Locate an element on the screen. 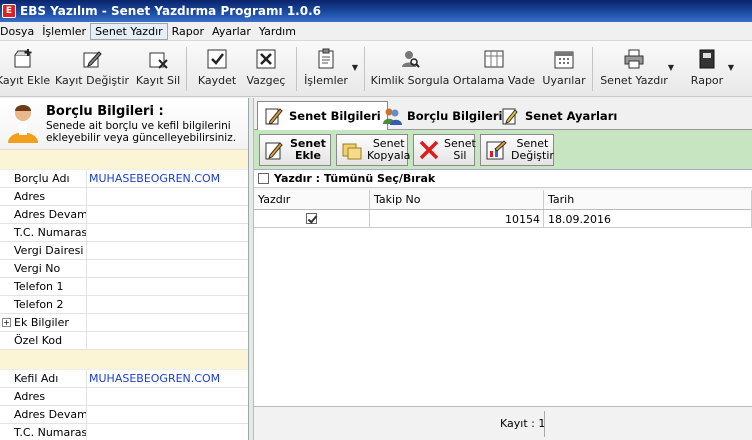 This screenshot has height=440, width=752. select-all-label: Yazdır : Tümünü Seç/Bırak is located at coordinates (355, 178).